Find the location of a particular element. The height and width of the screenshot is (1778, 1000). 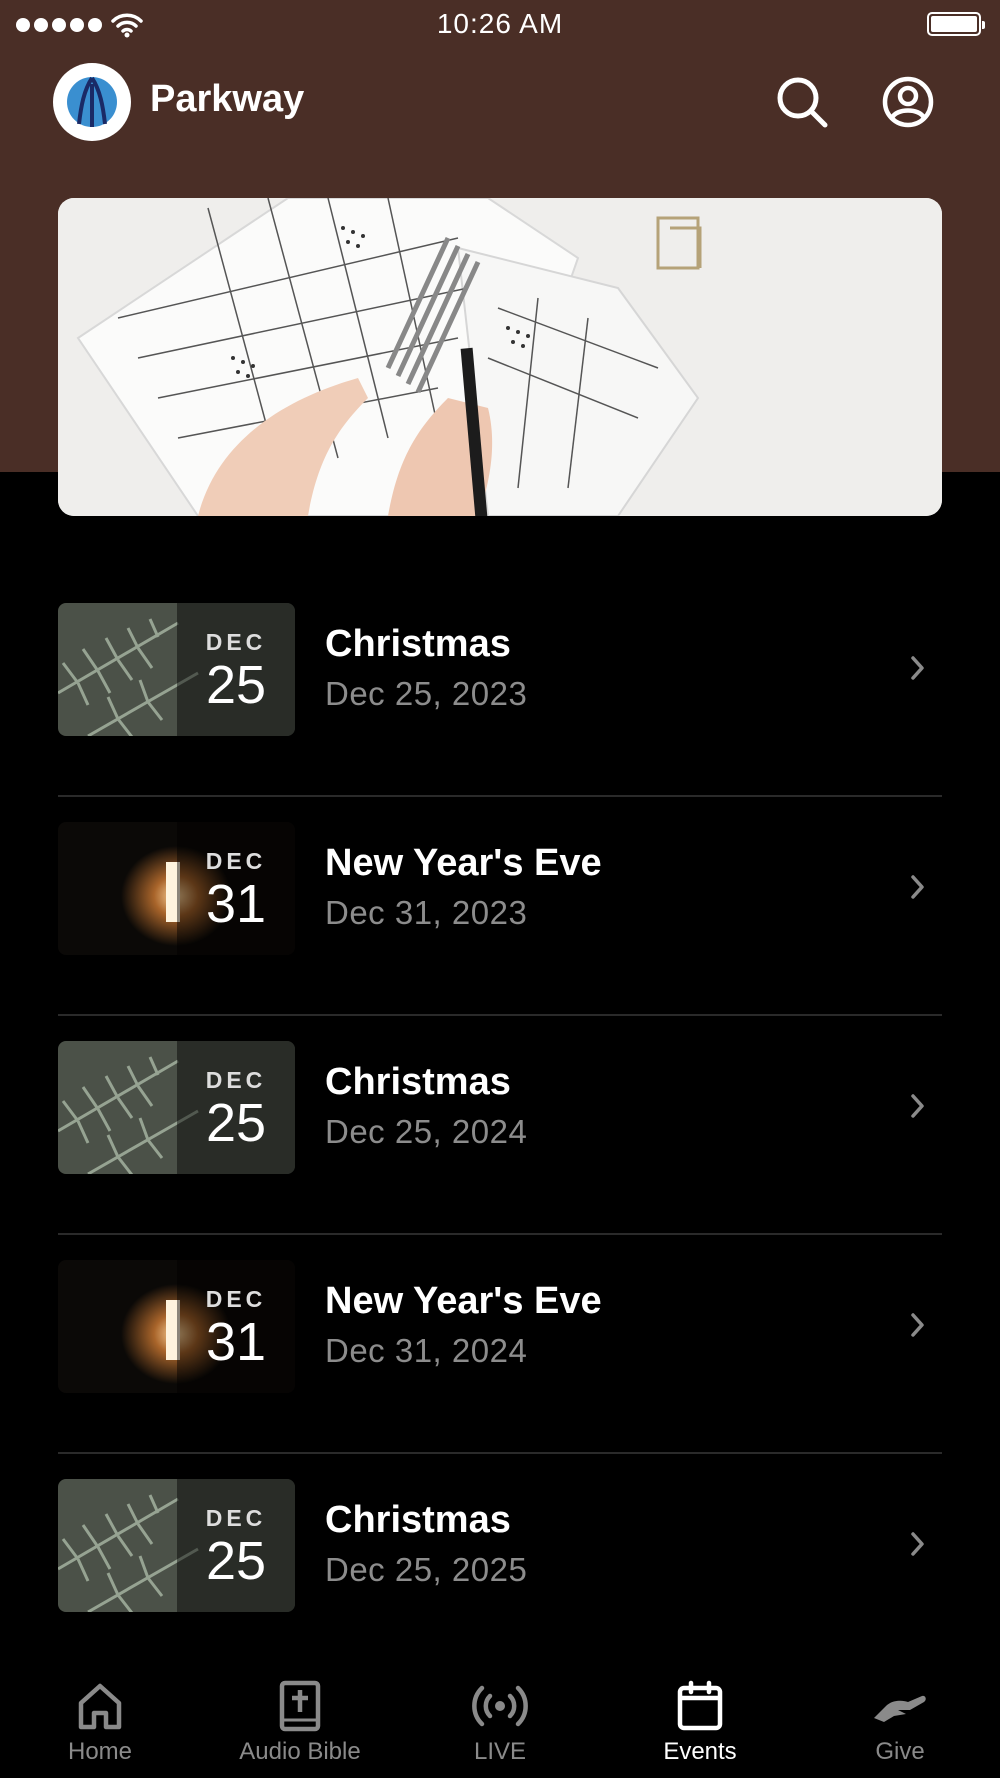

tab-audio-bible: Audio Bible is located at coordinates (300, 1718).